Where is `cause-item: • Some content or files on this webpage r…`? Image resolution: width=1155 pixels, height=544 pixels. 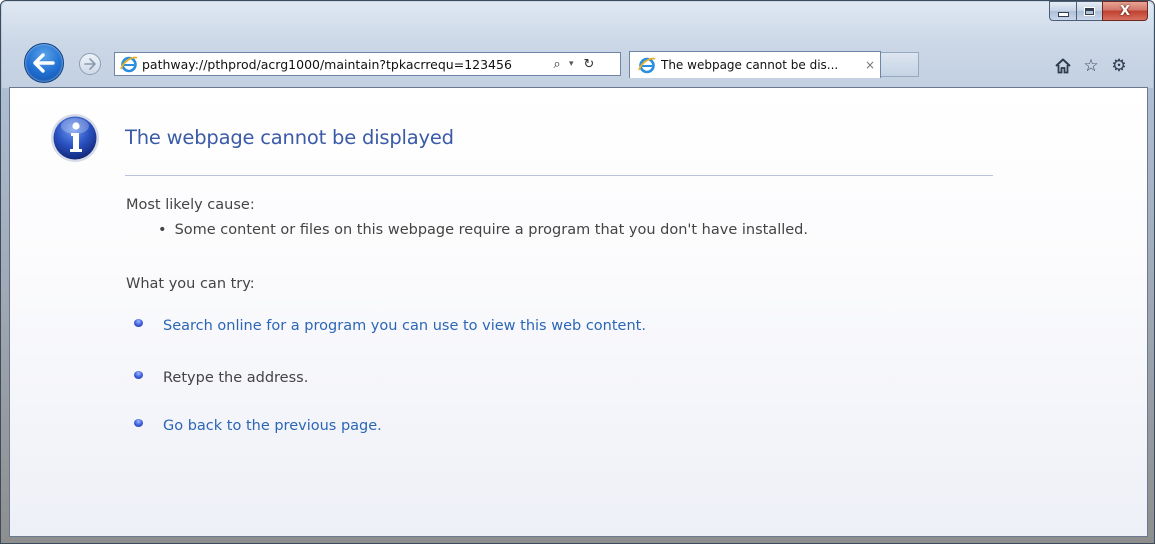
cause-item: • Some content or files on this webpage r… is located at coordinates (483, 230).